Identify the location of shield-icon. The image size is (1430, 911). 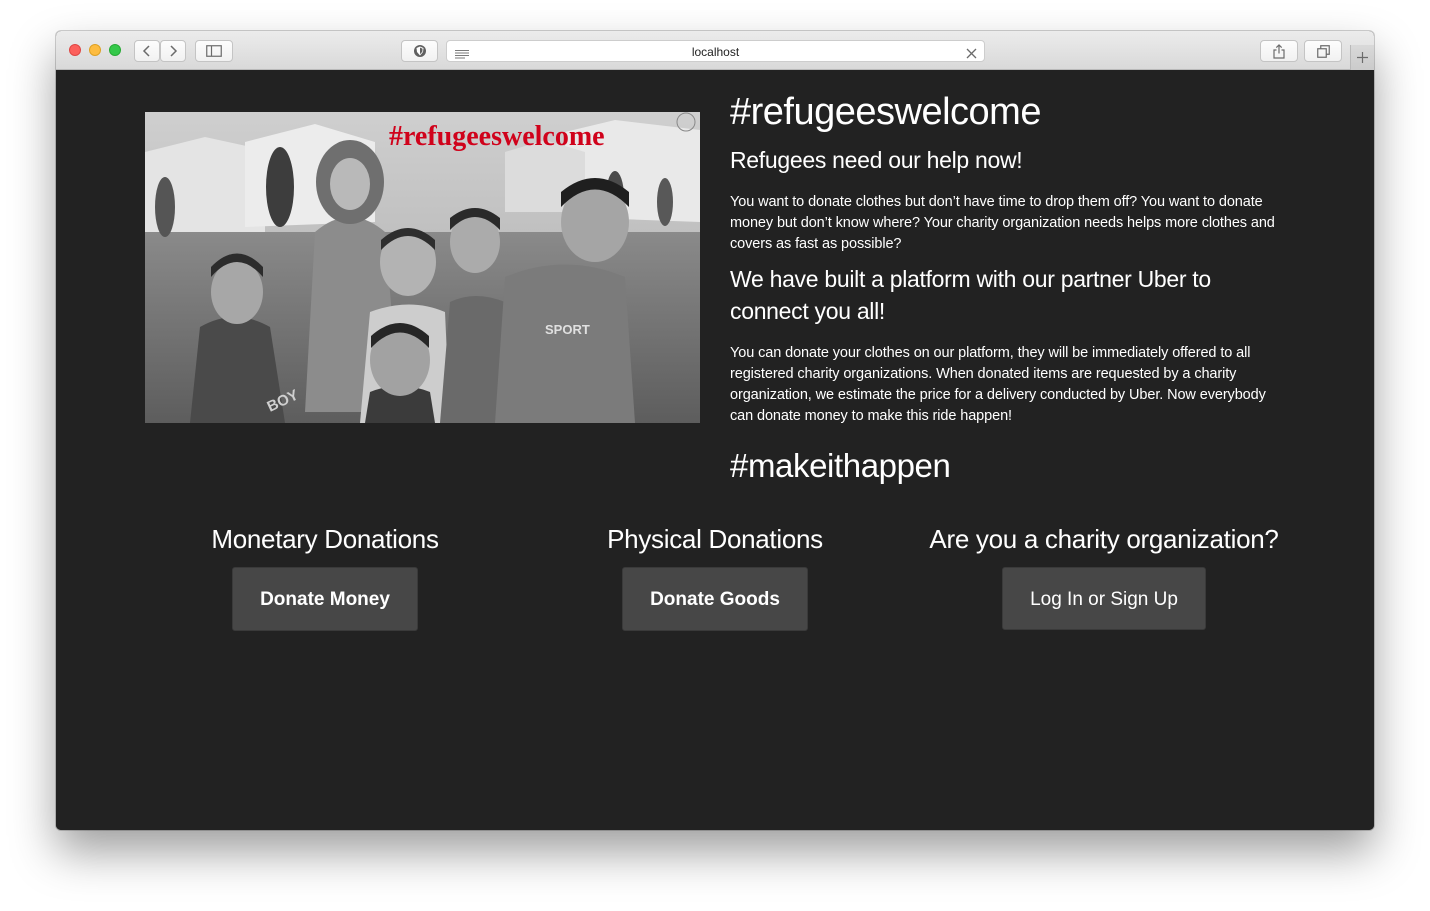
(419, 51).